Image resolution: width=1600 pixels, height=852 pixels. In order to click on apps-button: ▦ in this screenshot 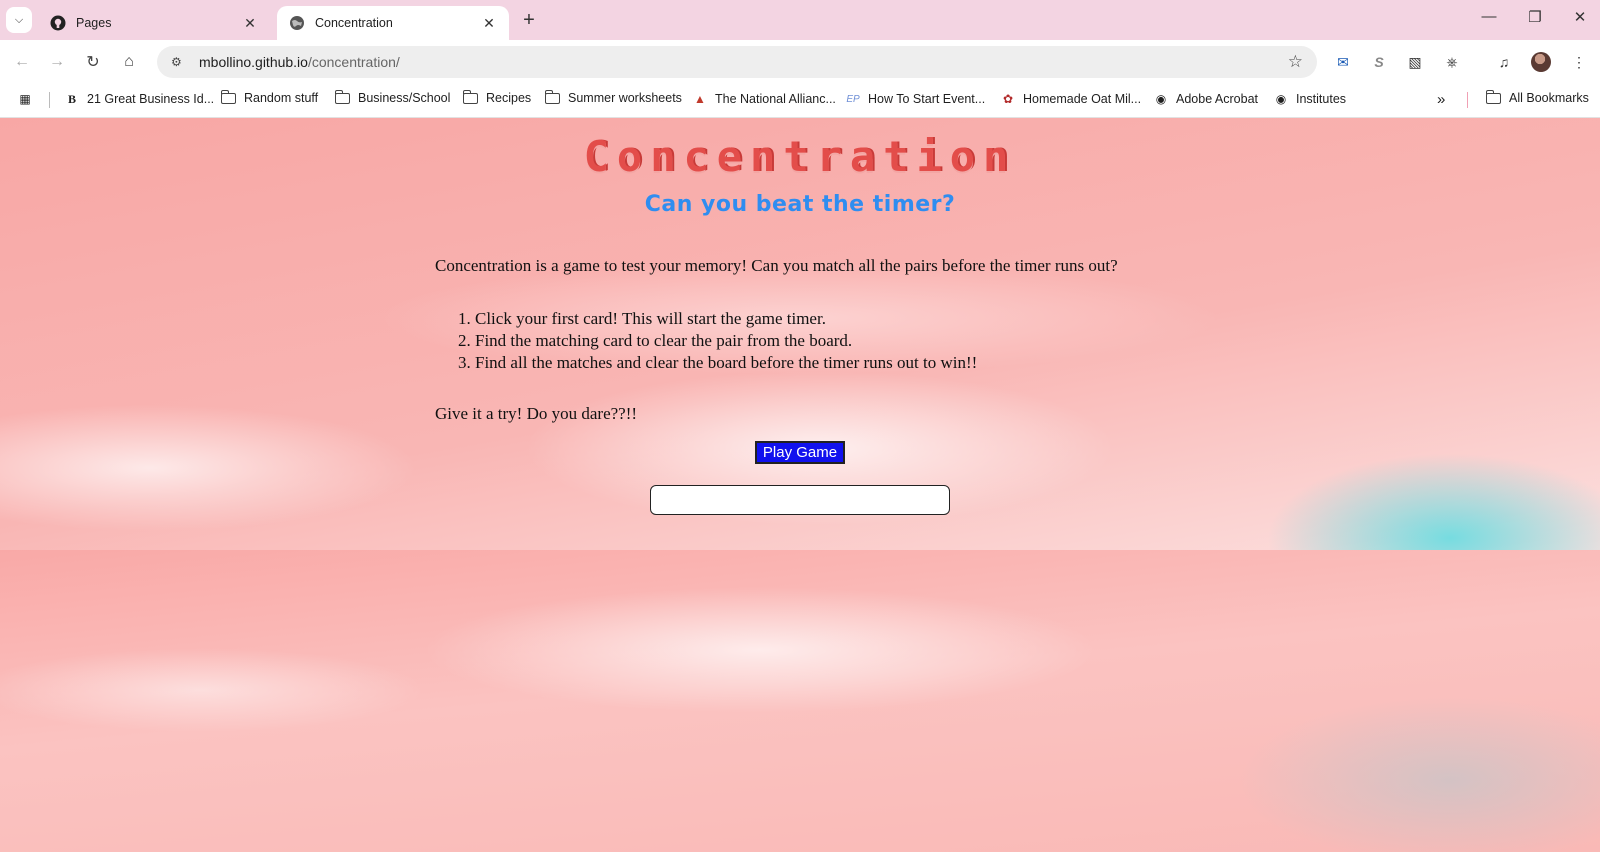, I will do `click(28, 99)`.